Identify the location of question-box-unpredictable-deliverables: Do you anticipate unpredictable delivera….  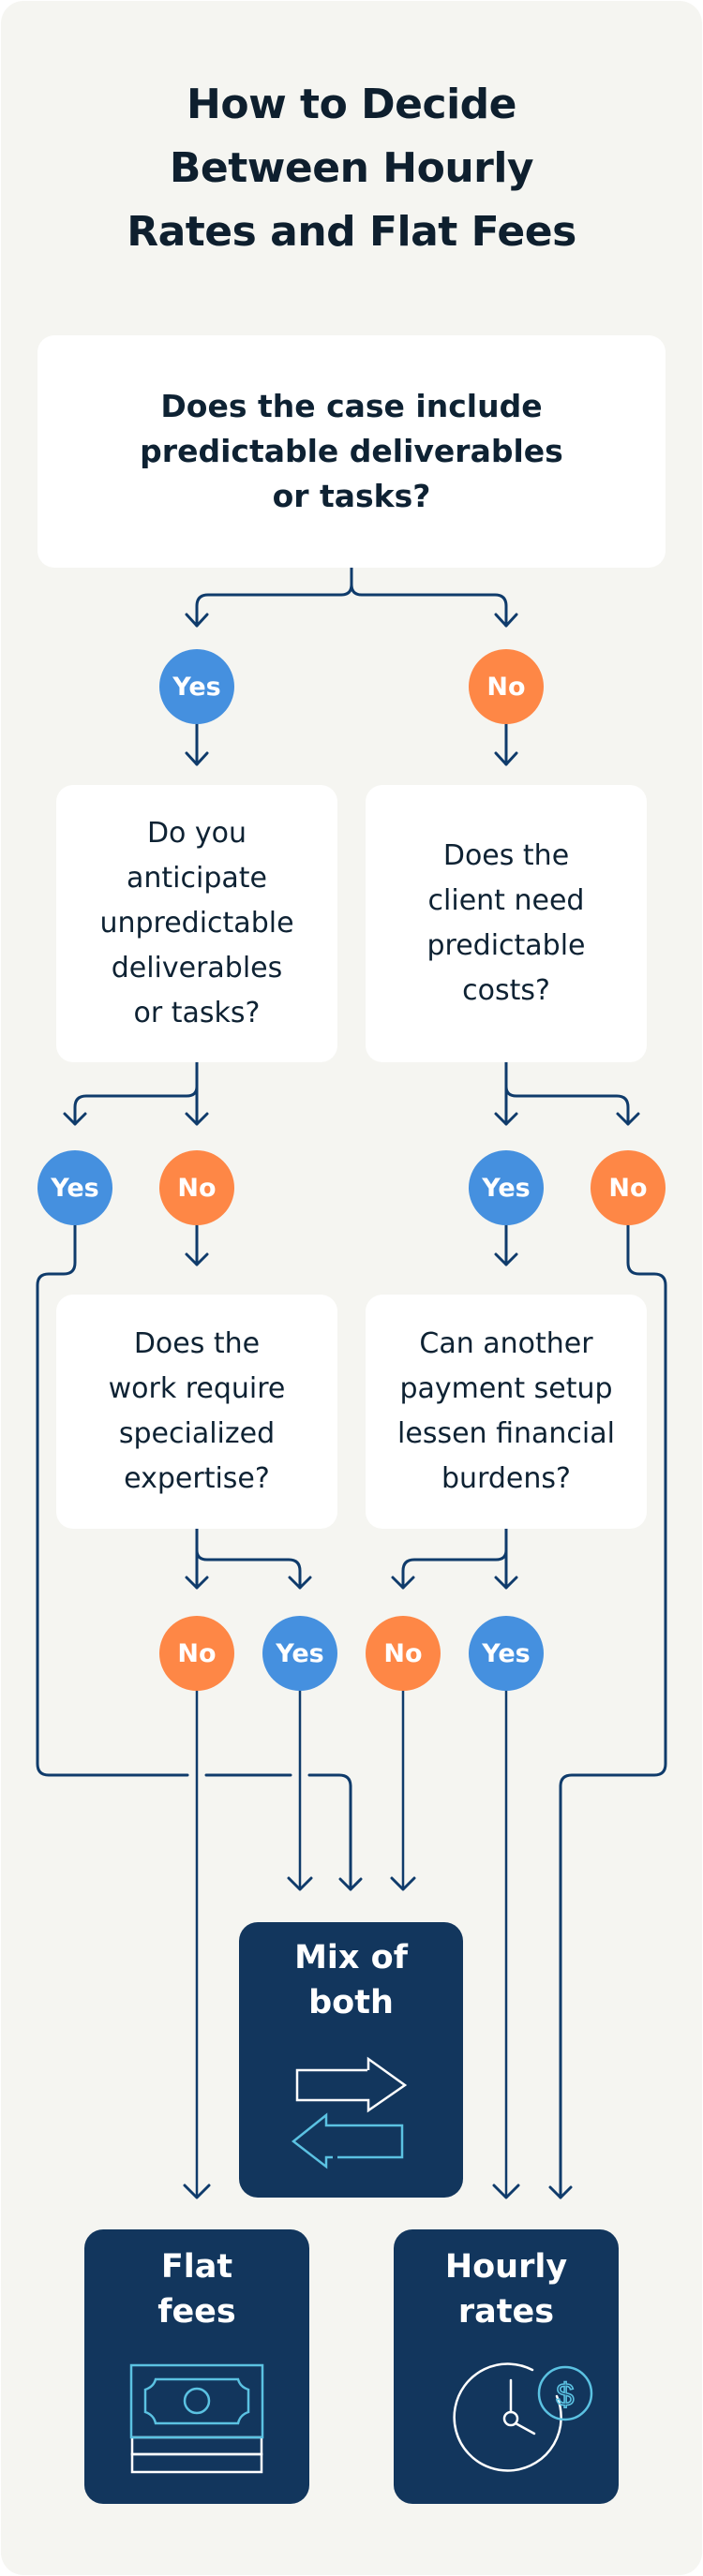
(196, 924).